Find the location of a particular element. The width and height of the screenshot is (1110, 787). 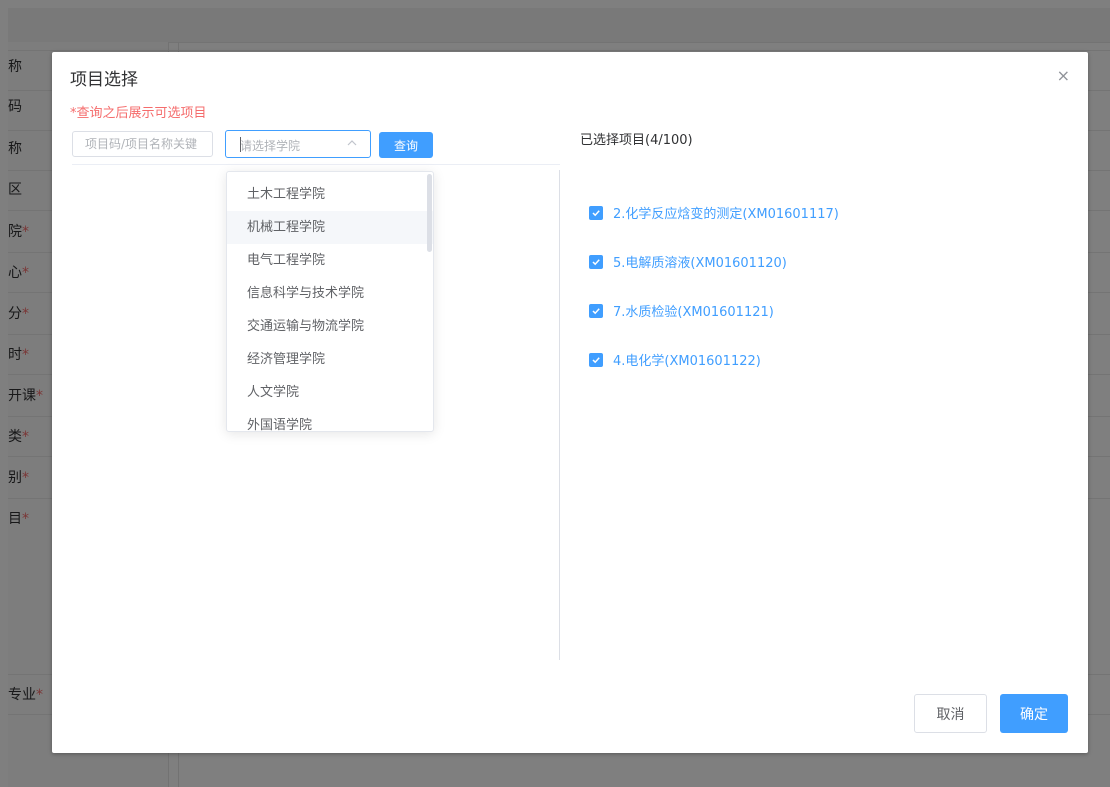

keyword-search-input is located at coordinates (142, 144).